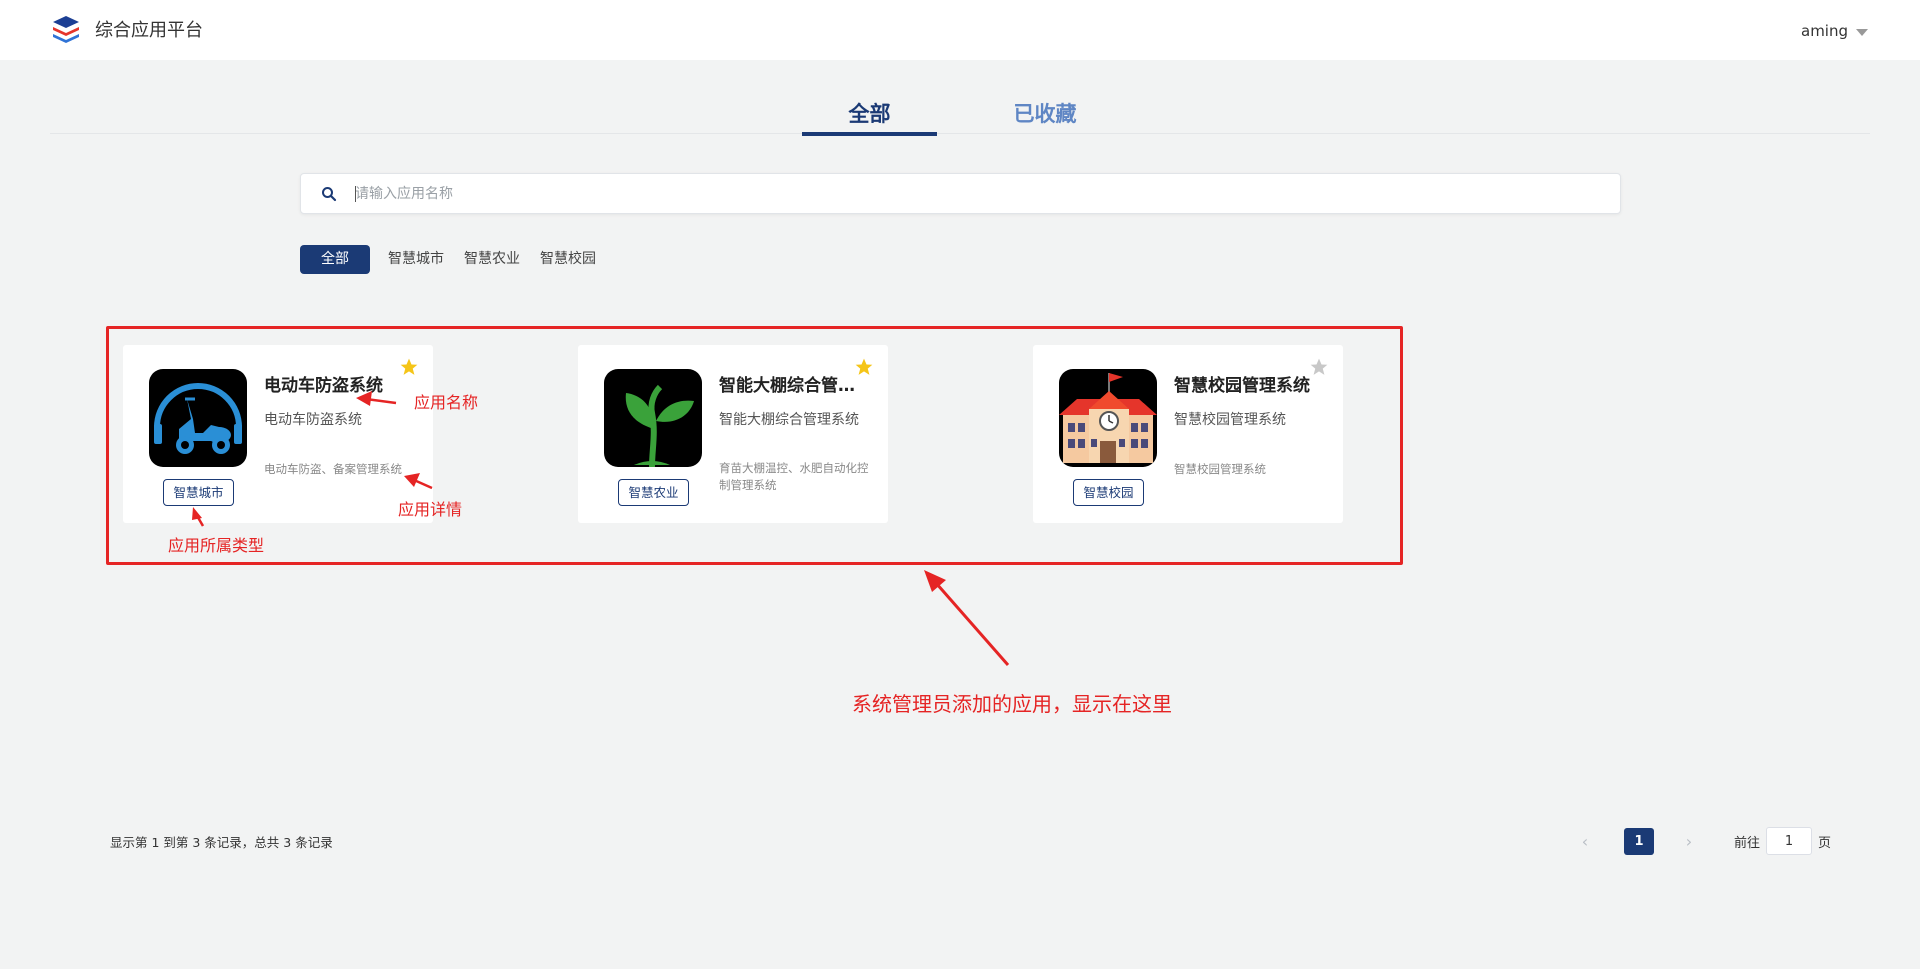  What do you see at coordinates (960, 30) in the screenshot?
I see `top-header: 综合应用平台 aming` at bounding box center [960, 30].